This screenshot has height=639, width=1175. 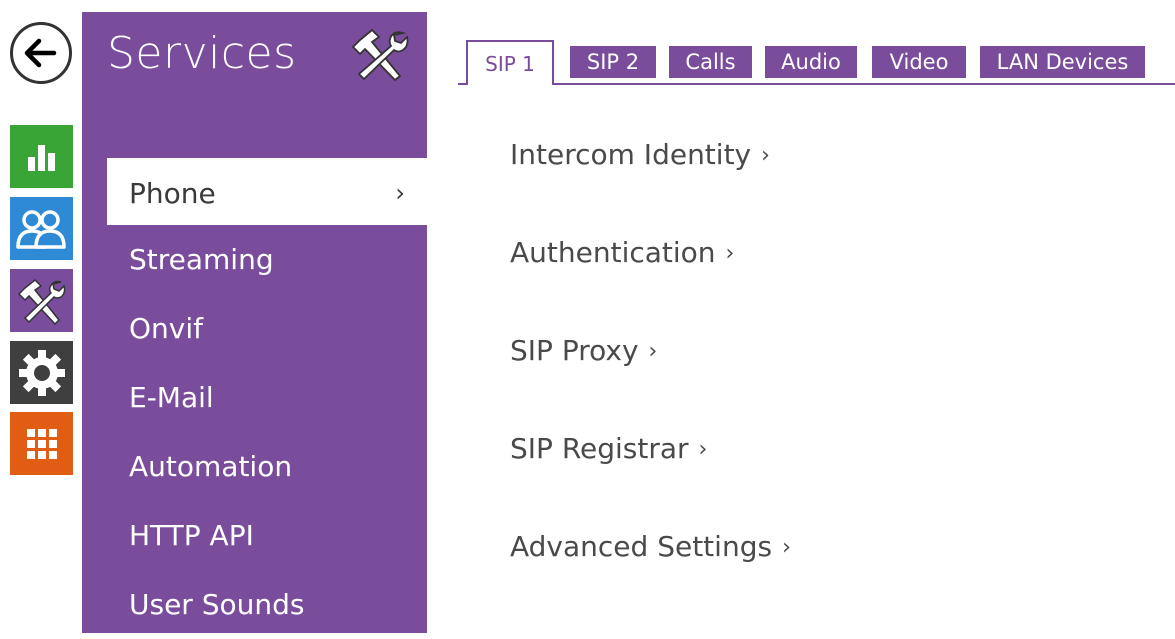 I want to click on menu-item-label: HTTP API, so click(x=191, y=535).